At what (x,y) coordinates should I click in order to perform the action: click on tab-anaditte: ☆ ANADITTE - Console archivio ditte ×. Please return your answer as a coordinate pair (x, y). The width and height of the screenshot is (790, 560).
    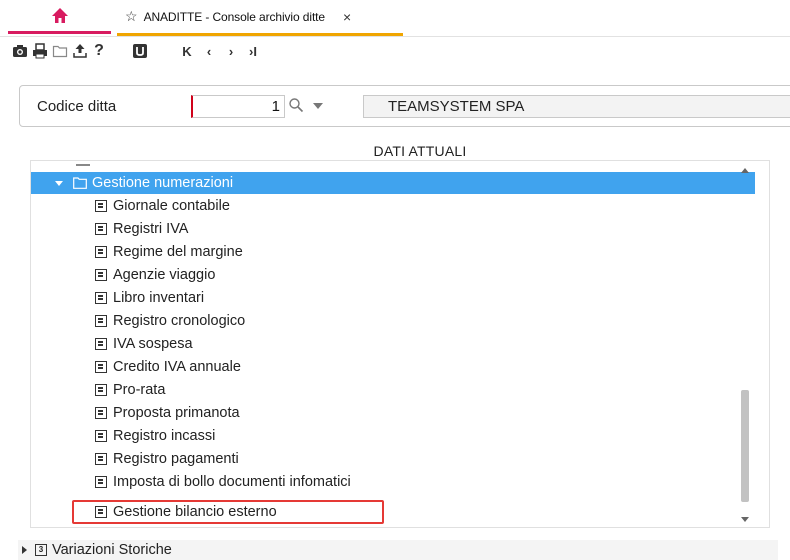
    Looking at the image, I should click on (260, 18).